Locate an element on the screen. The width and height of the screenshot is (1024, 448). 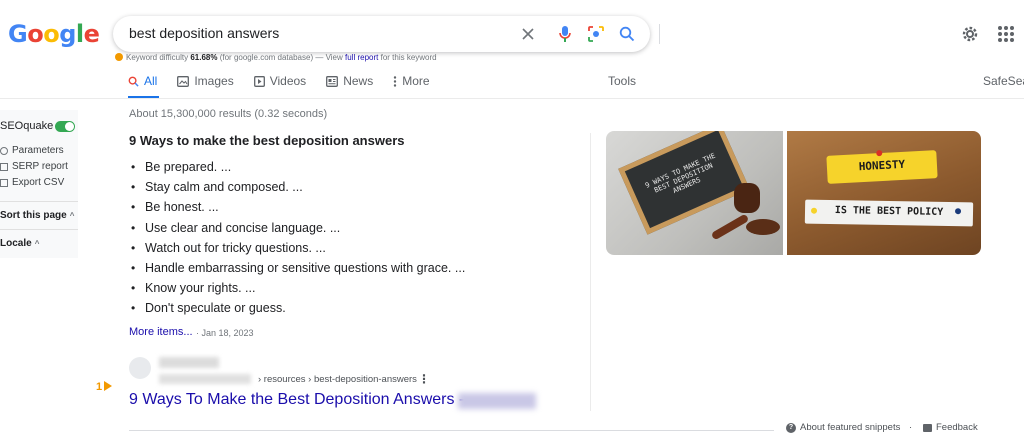
google-apps-icon is located at coordinates (1006, 34).